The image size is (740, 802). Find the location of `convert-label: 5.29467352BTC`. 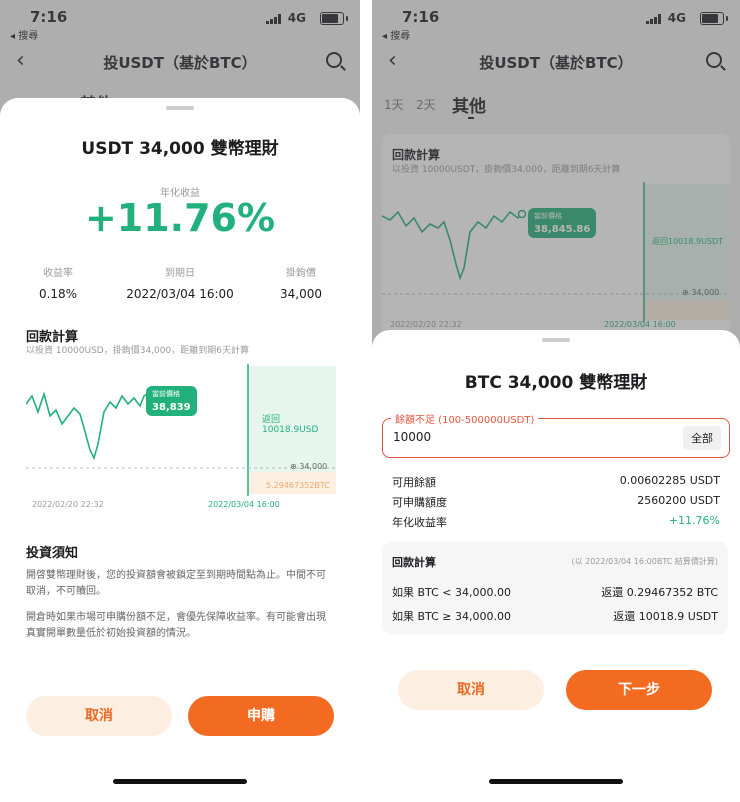

convert-label: 5.29467352BTC is located at coordinates (298, 485).